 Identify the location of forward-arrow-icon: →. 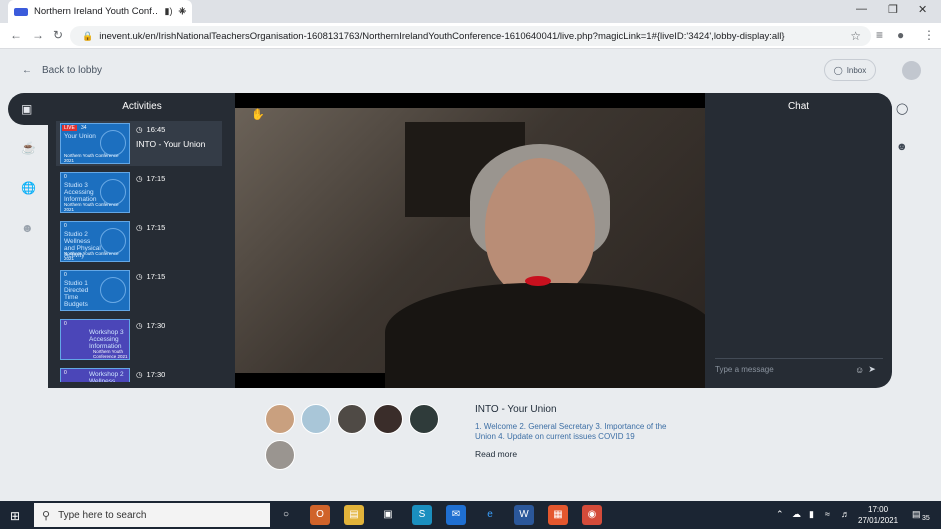
(38, 35).